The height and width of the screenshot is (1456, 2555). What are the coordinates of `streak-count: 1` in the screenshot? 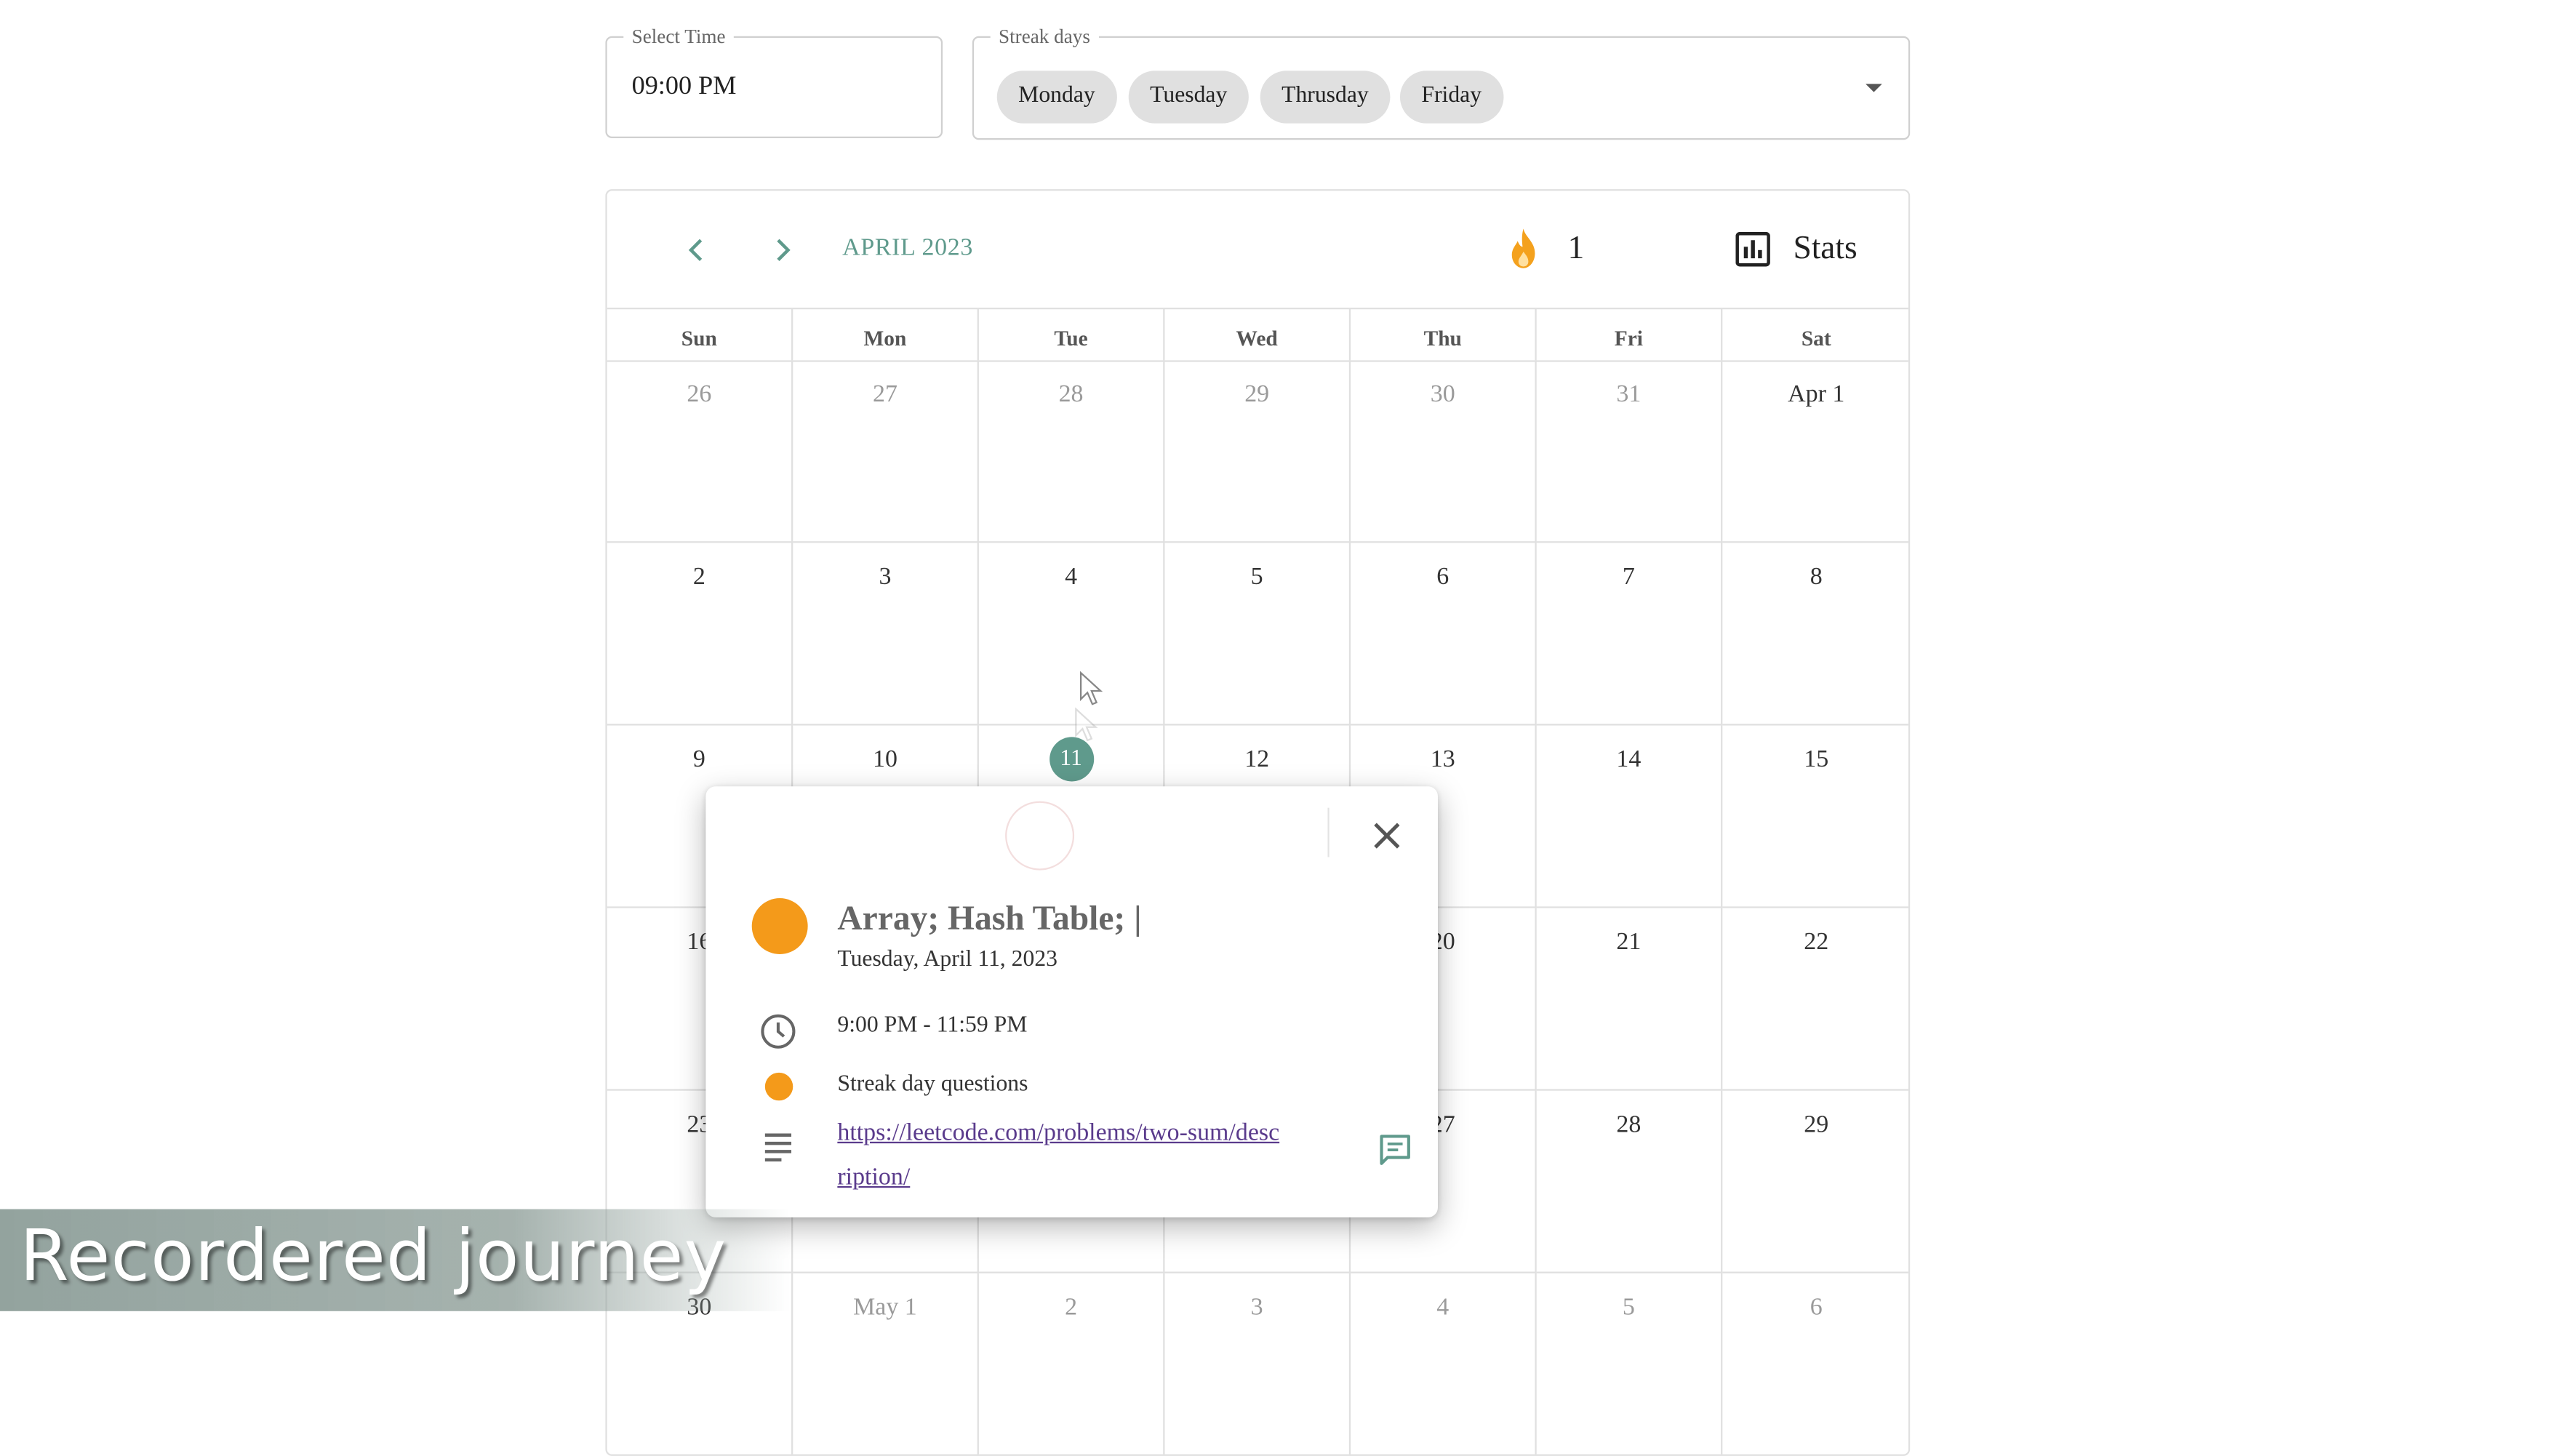 It's located at (1576, 248).